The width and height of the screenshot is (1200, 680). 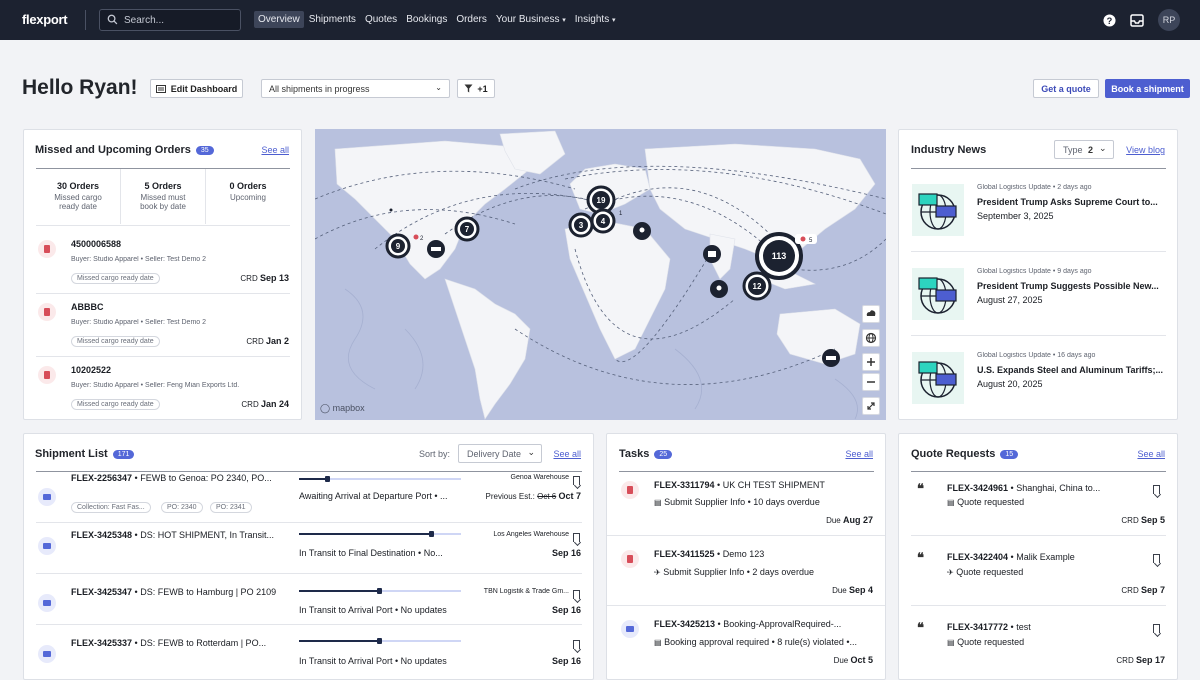 What do you see at coordinates (275, 150) in the screenshot?
I see `orders-see-all-link: See all` at bounding box center [275, 150].